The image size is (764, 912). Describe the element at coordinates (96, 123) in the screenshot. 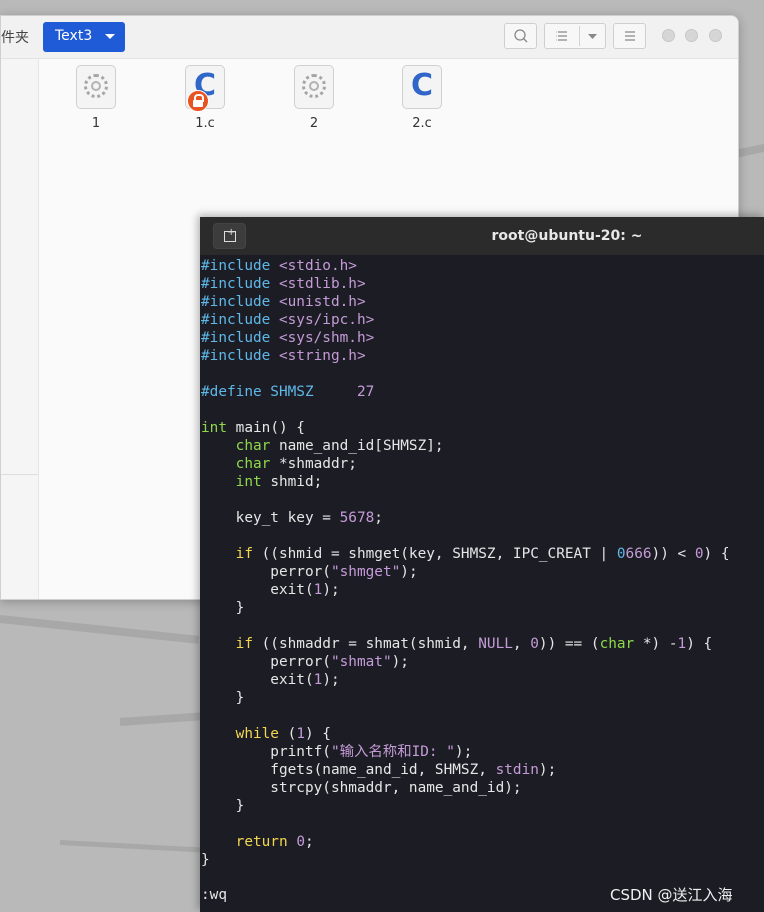

I see `file-label: 1` at that location.